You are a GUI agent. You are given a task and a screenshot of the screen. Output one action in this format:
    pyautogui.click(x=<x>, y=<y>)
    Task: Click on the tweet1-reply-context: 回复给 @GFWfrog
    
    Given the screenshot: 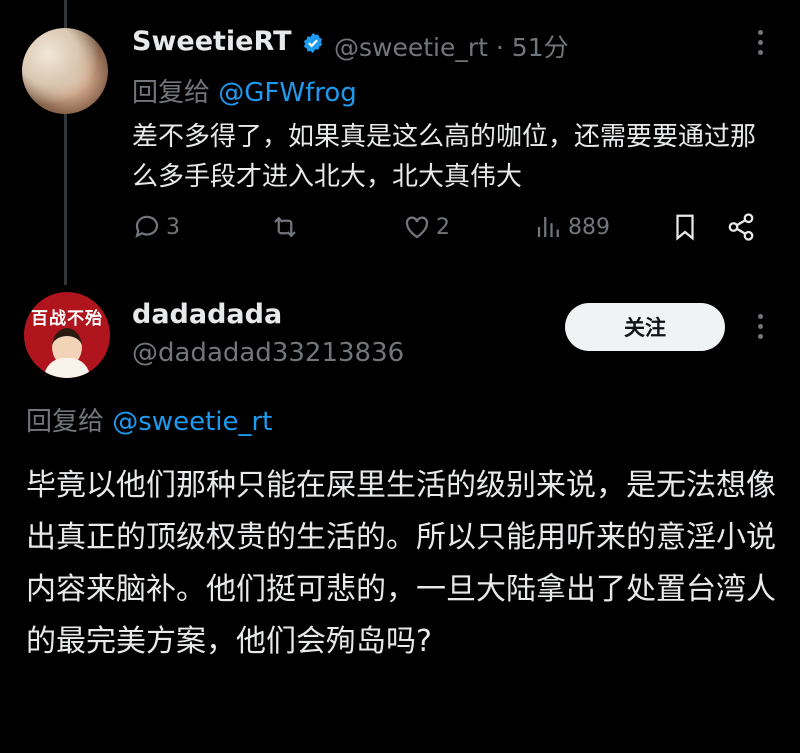 What is the action you would take?
    pyautogui.click(x=244, y=90)
    